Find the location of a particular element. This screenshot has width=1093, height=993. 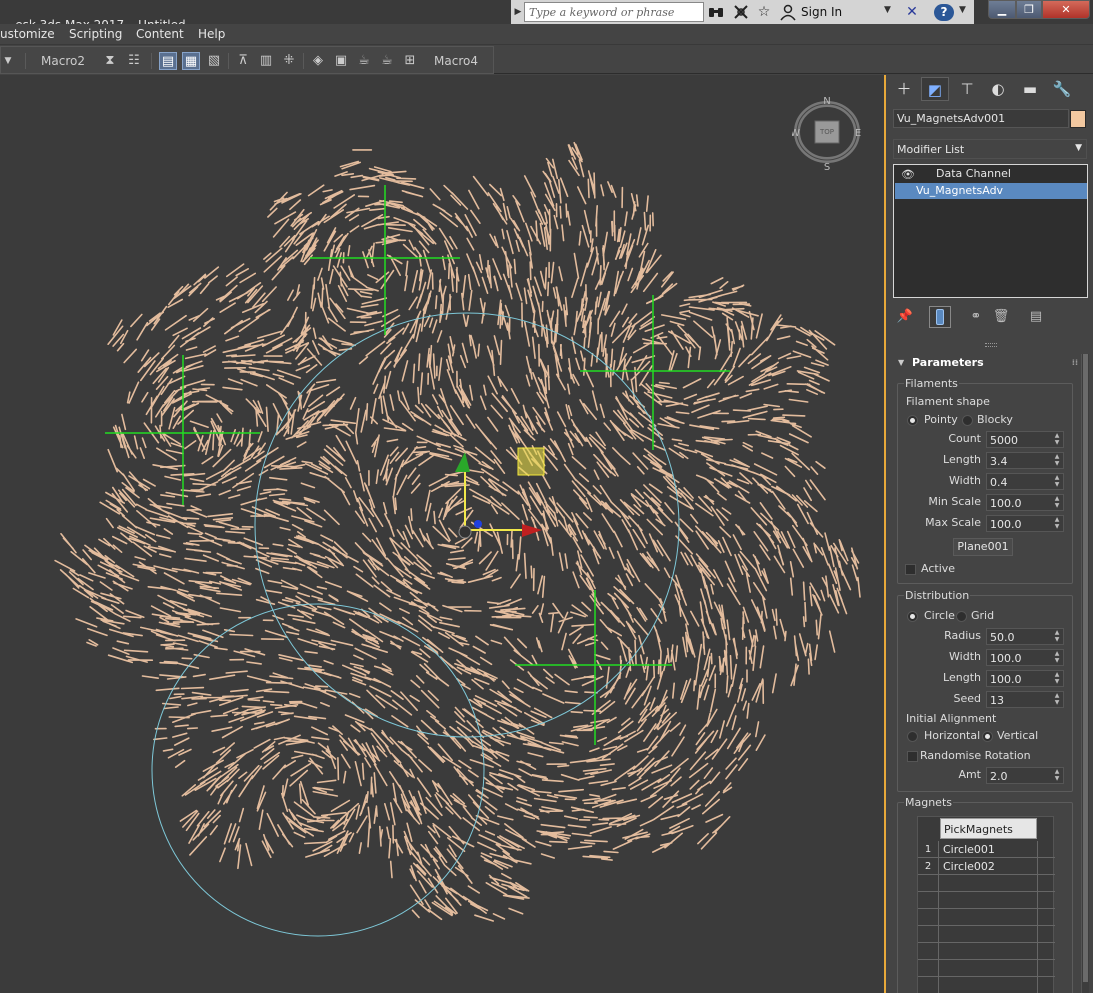

schematic-view-icon: ▧ is located at coordinates (214, 61).